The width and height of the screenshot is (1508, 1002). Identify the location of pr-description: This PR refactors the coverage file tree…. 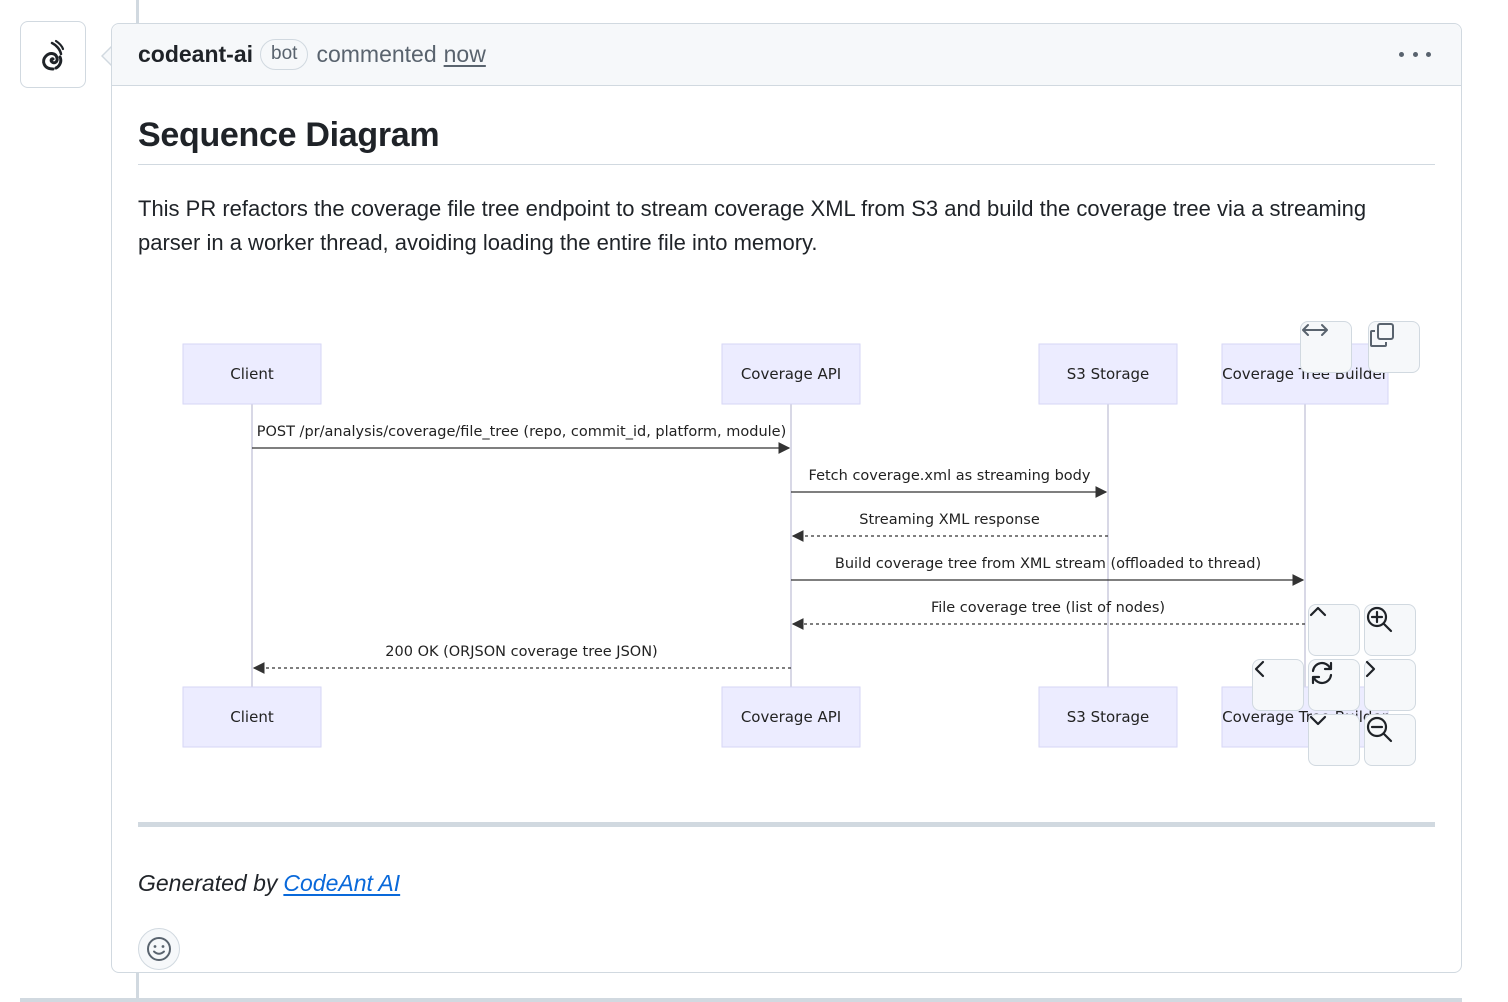
(752, 225).